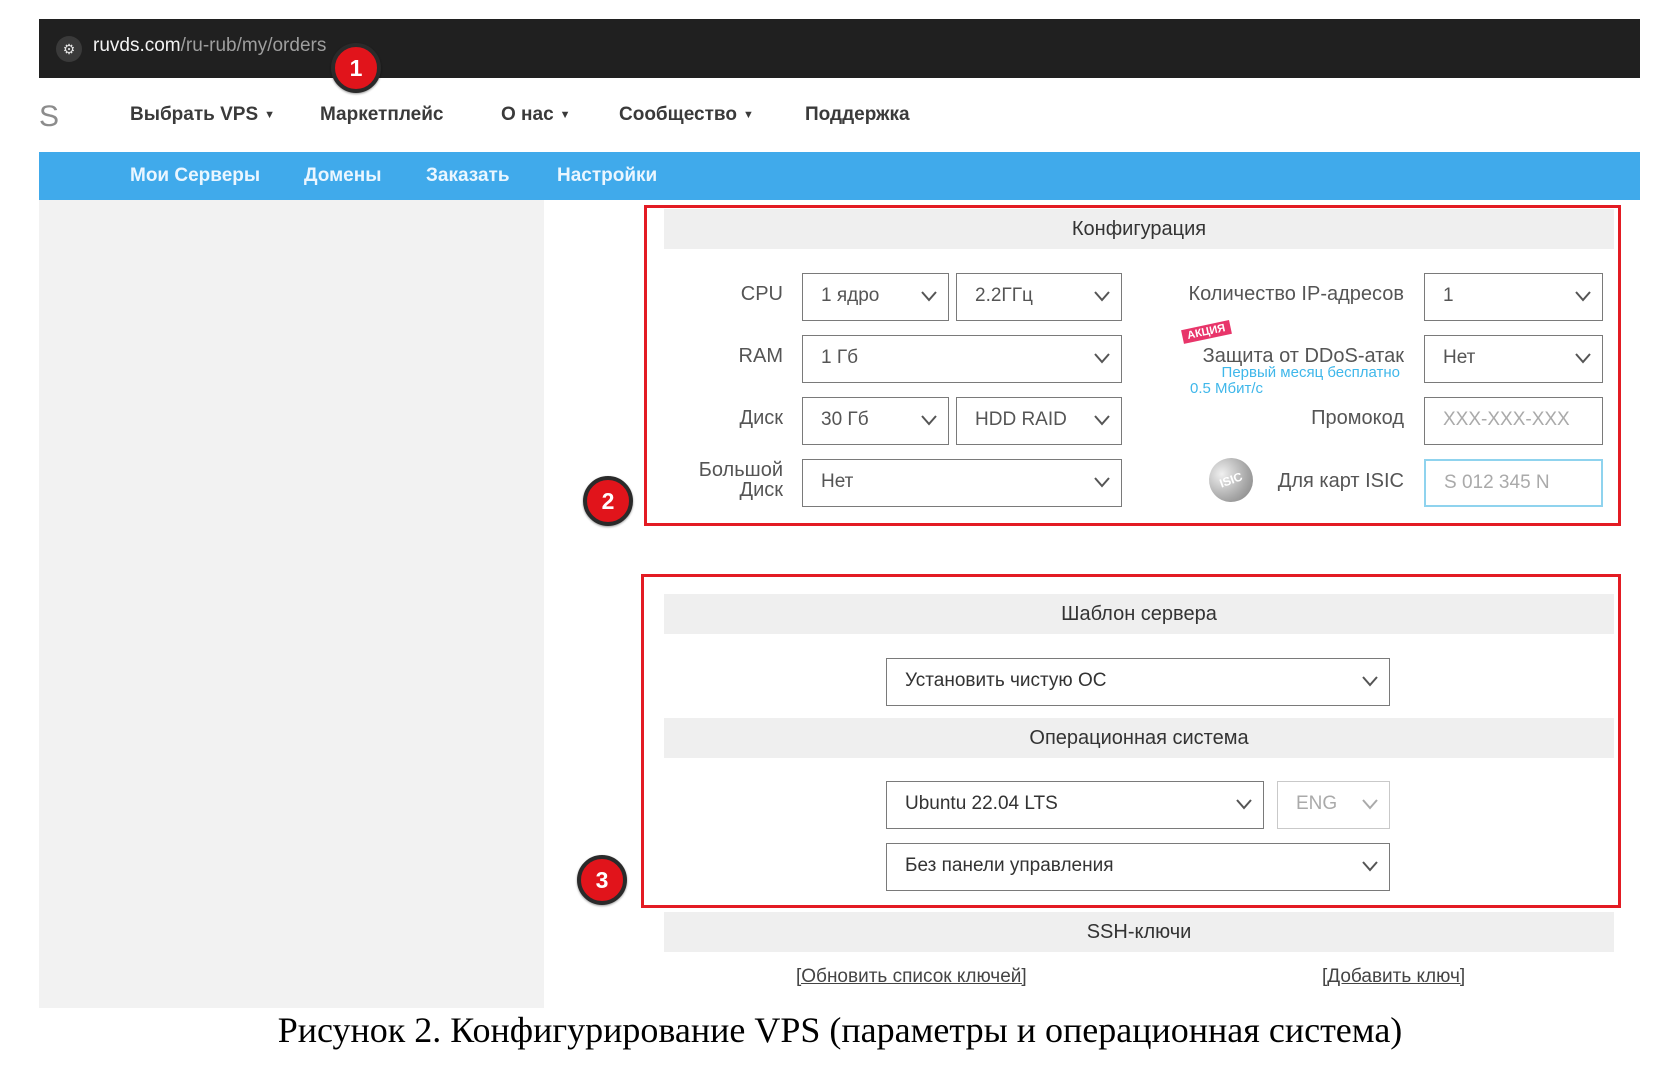 This screenshot has width=1680, height=1076. I want to click on disk-type-select: HDD RAID, so click(1039, 421).